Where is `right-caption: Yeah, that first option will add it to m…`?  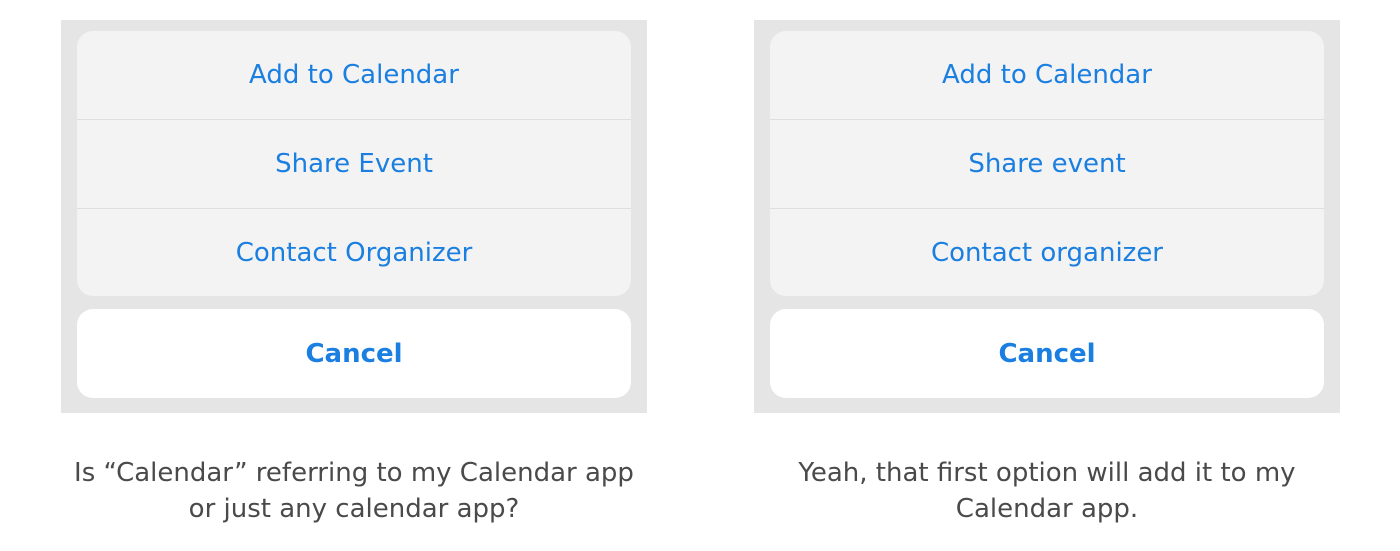
right-caption: Yeah, that first option will add it to m… is located at coordinates (1047, 491).